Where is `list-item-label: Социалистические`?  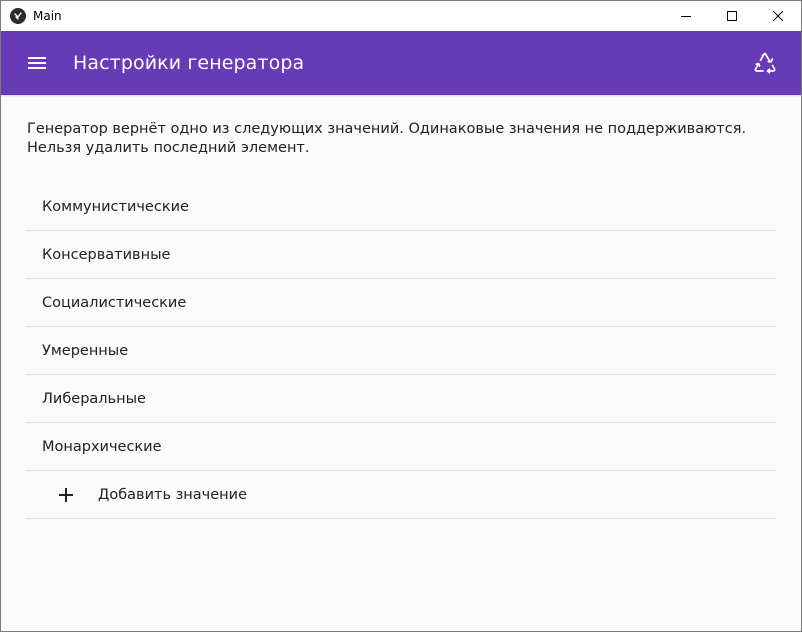 list-item-label: Социалистические is located at coordinates (114, 302).